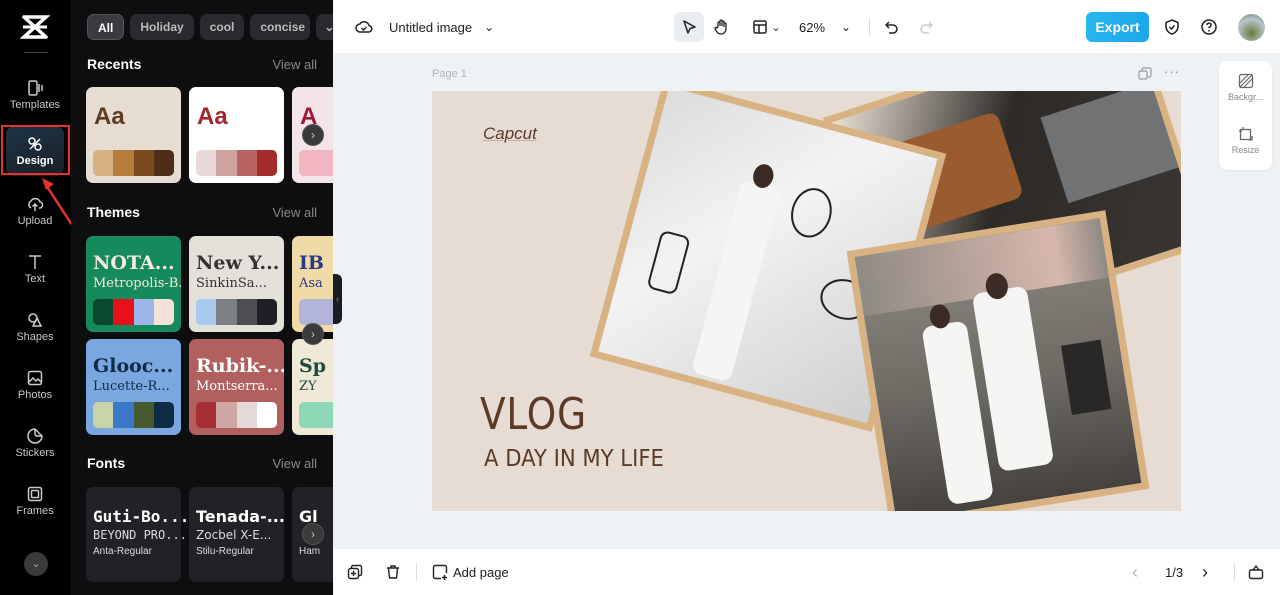  Describe the element at coordinates (35, 436) in the screenshot. I see `stickers-icon` at that location.